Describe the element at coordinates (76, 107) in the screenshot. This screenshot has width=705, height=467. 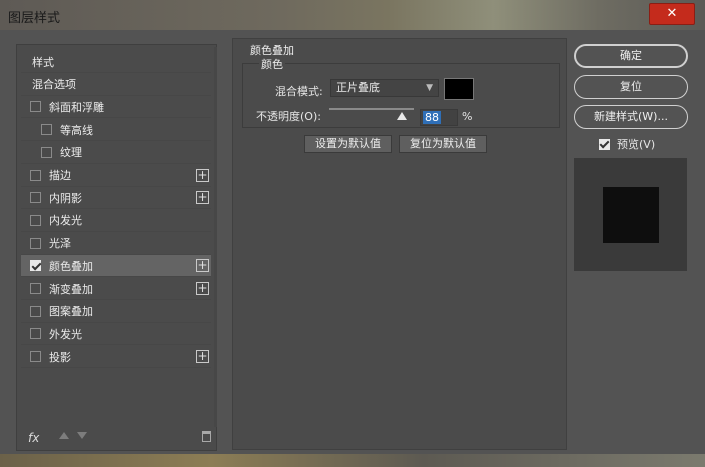
I see `style-item-label: 斜面和浮雕` at that location.